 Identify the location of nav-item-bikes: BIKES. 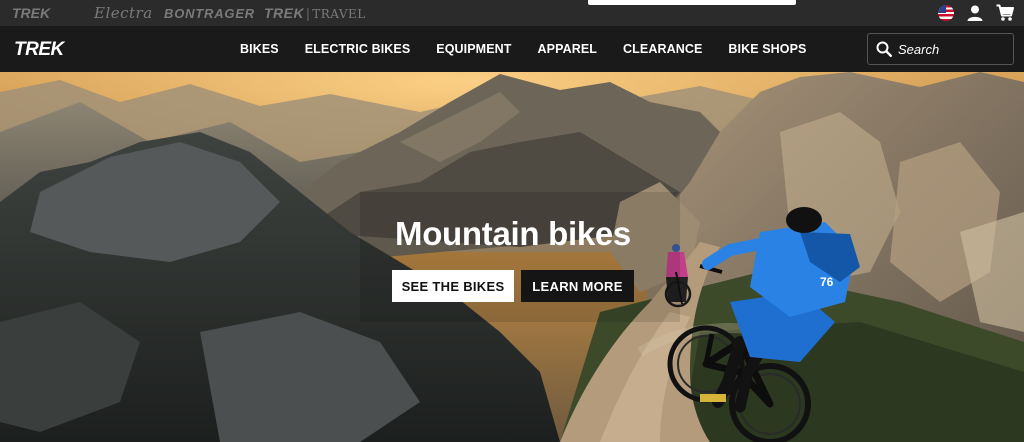
(259, 49).